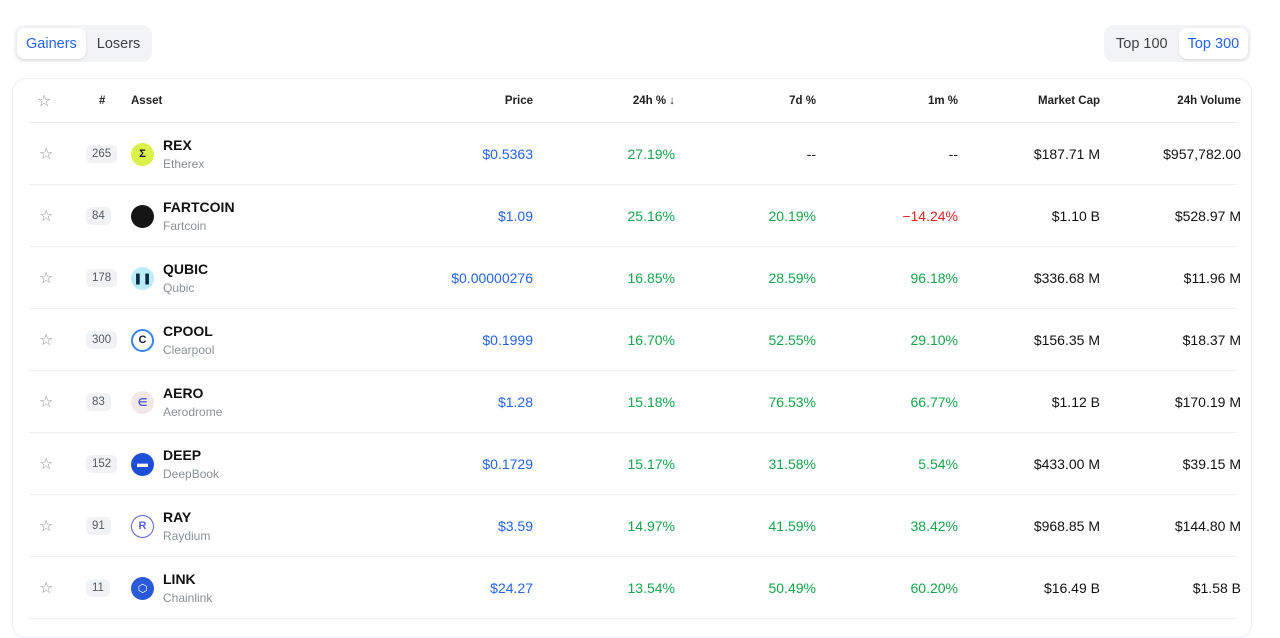 The image size is (1280, 638). Describe the element at coordinates (651, 402) in the screenshot. I see `change-24h-value: 15.18%` at that location.